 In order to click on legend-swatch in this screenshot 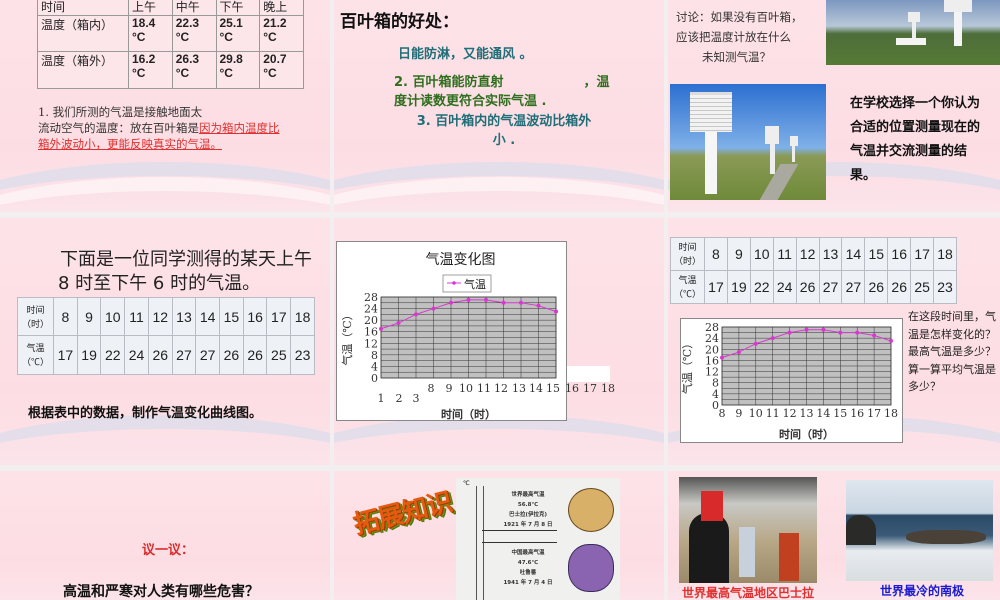, I will do `click(454, 283)`.